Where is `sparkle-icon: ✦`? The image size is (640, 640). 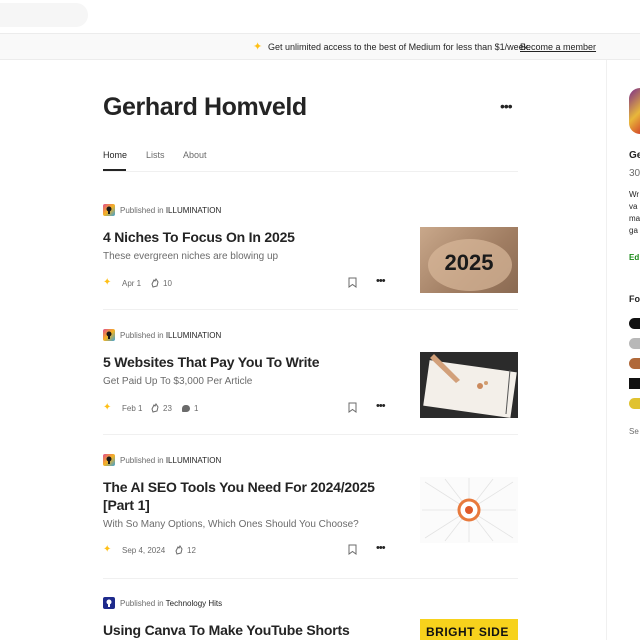 sparkle-icon: ✦ is located at coordinates (258, 47).